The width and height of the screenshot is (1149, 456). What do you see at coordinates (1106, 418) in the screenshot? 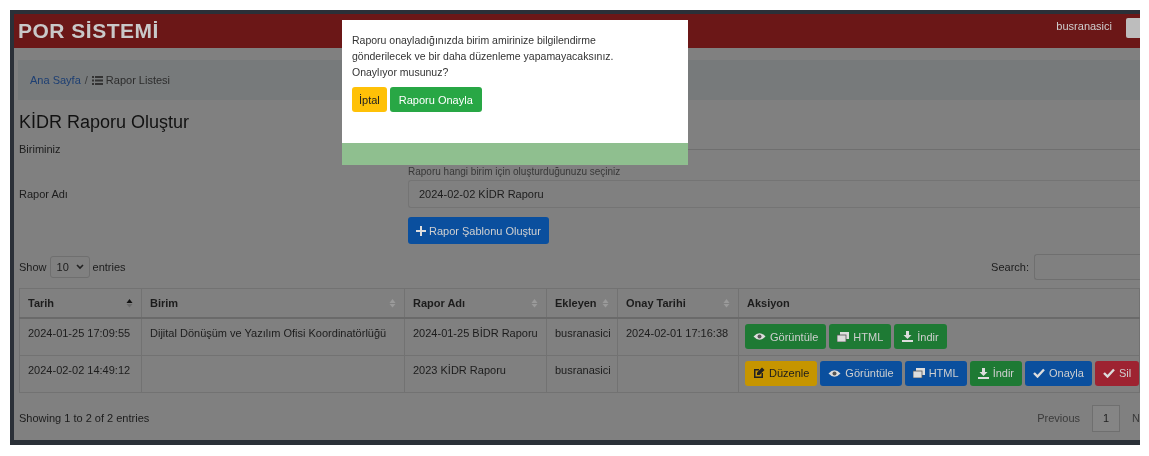
I see `page-button: 1` at bounding box center [1106, 418].